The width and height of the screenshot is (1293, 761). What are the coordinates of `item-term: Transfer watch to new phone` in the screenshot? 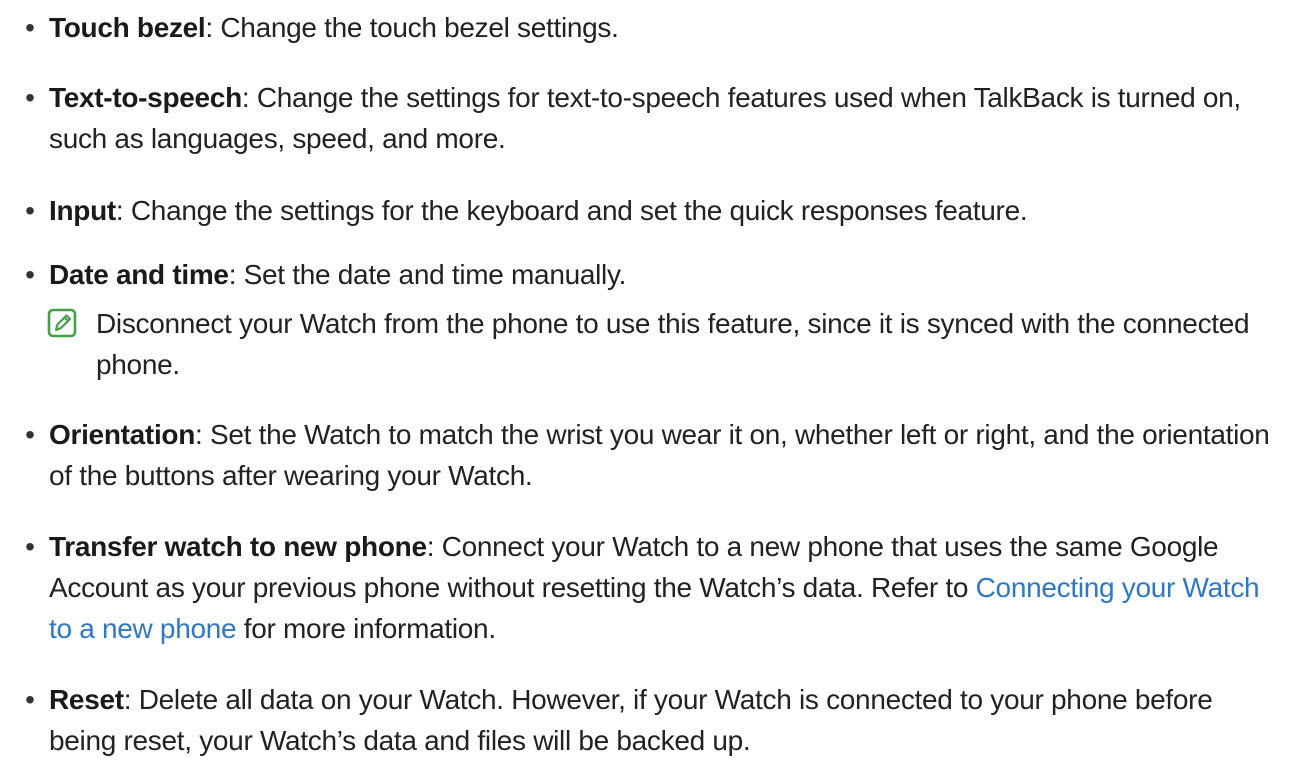 It's located at (238, 546).